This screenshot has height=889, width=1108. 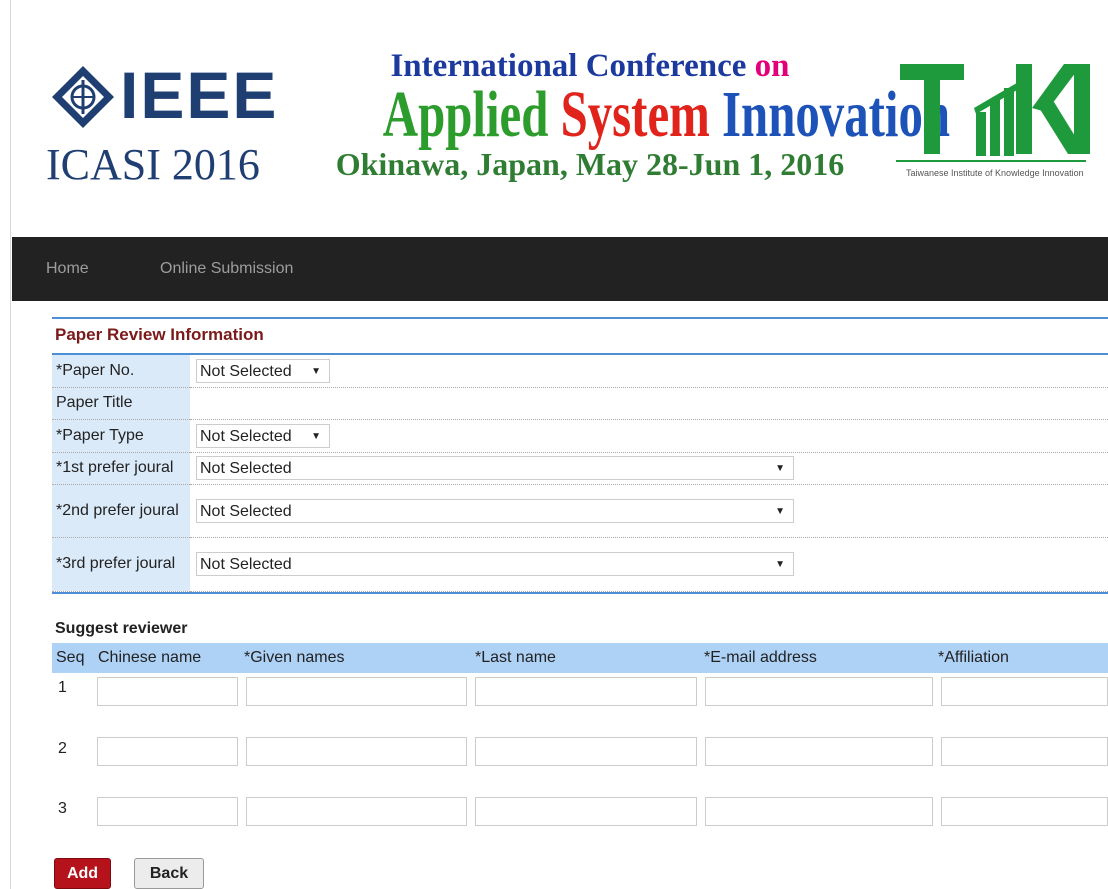 I want to click on reviewer-seq: 3, so click(x=62, y=808).